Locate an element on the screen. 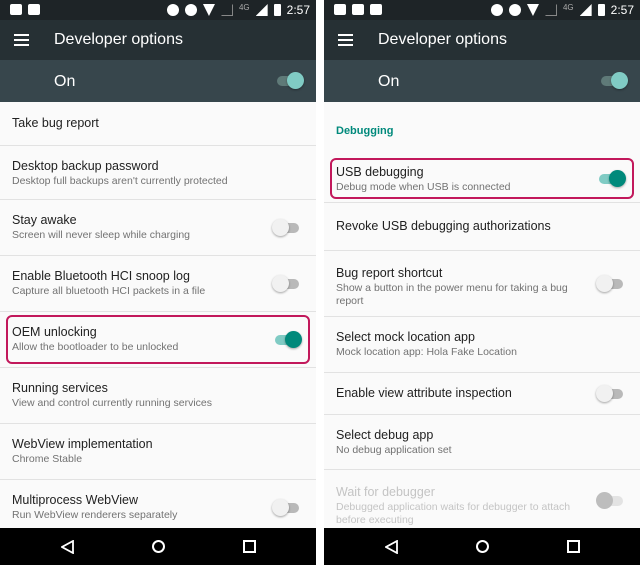 This screenshot has width=640, height=565. toggle-enable-bluetooth-hci-snoop-log is located at coordinates (287, 284).